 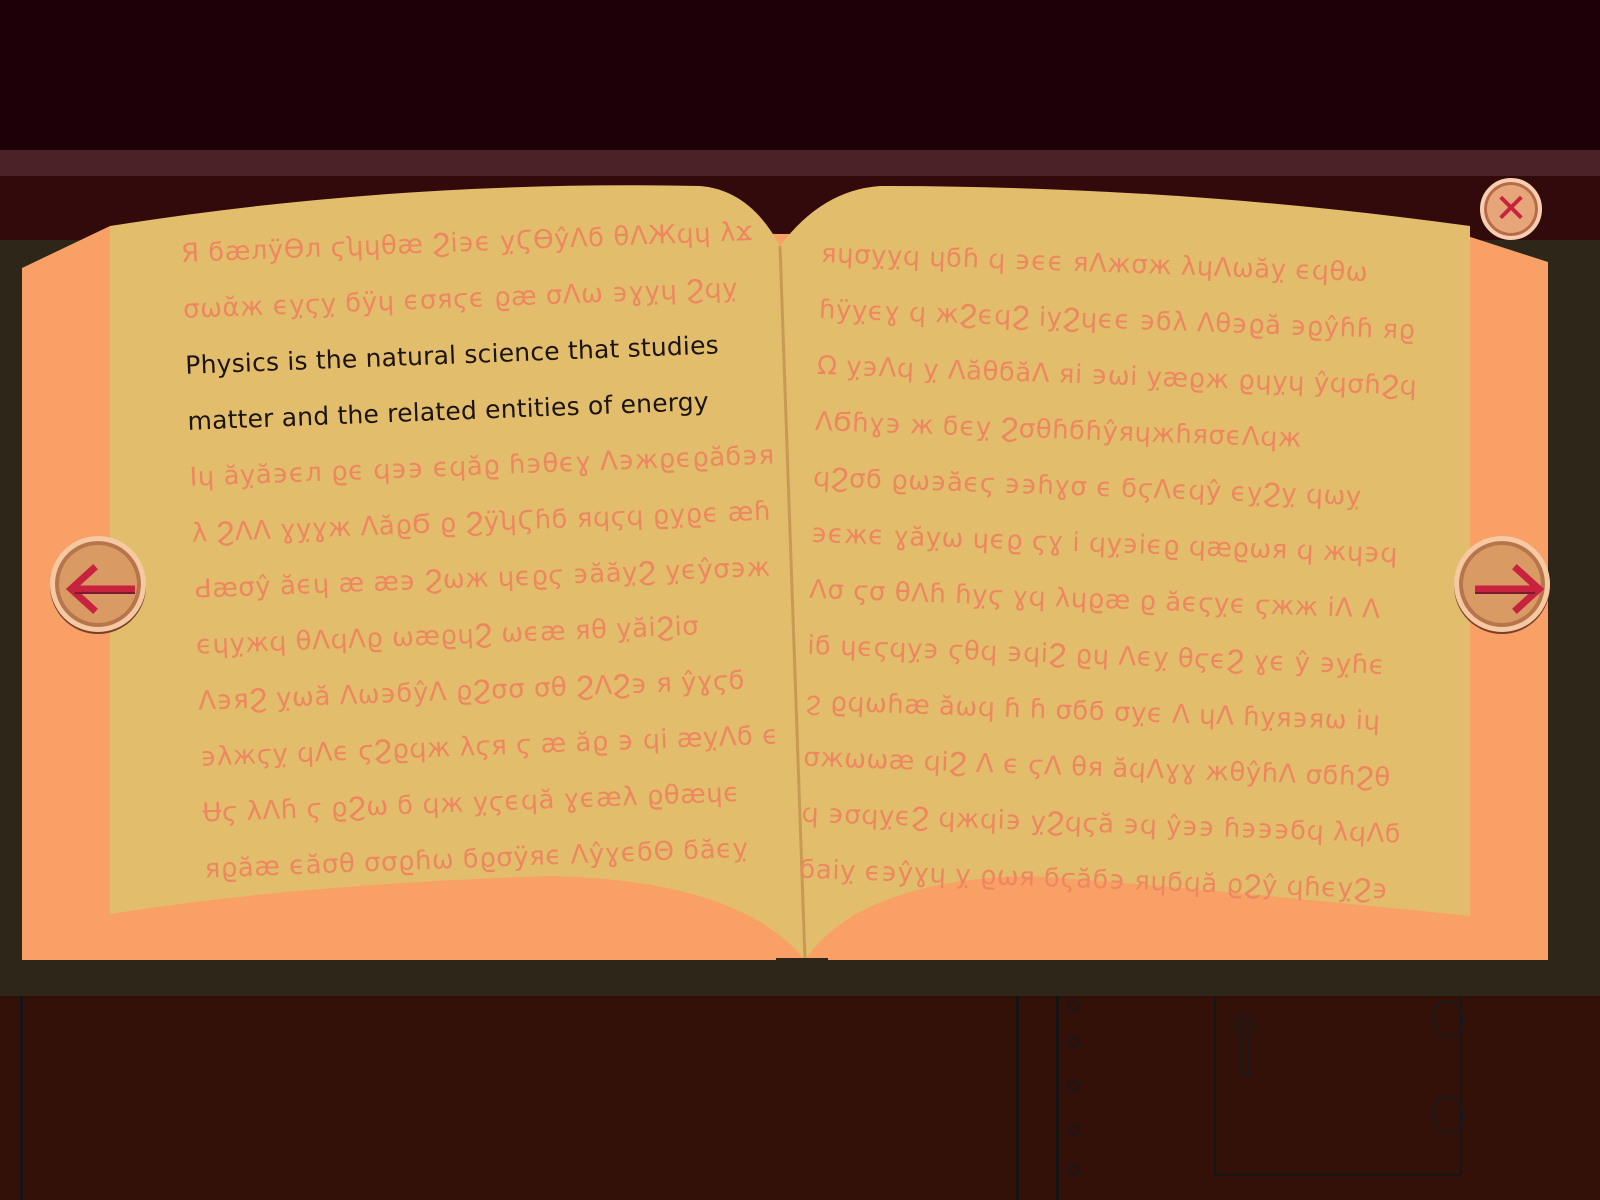 I want to click on book-spine-base, so click(x=802, y=961).